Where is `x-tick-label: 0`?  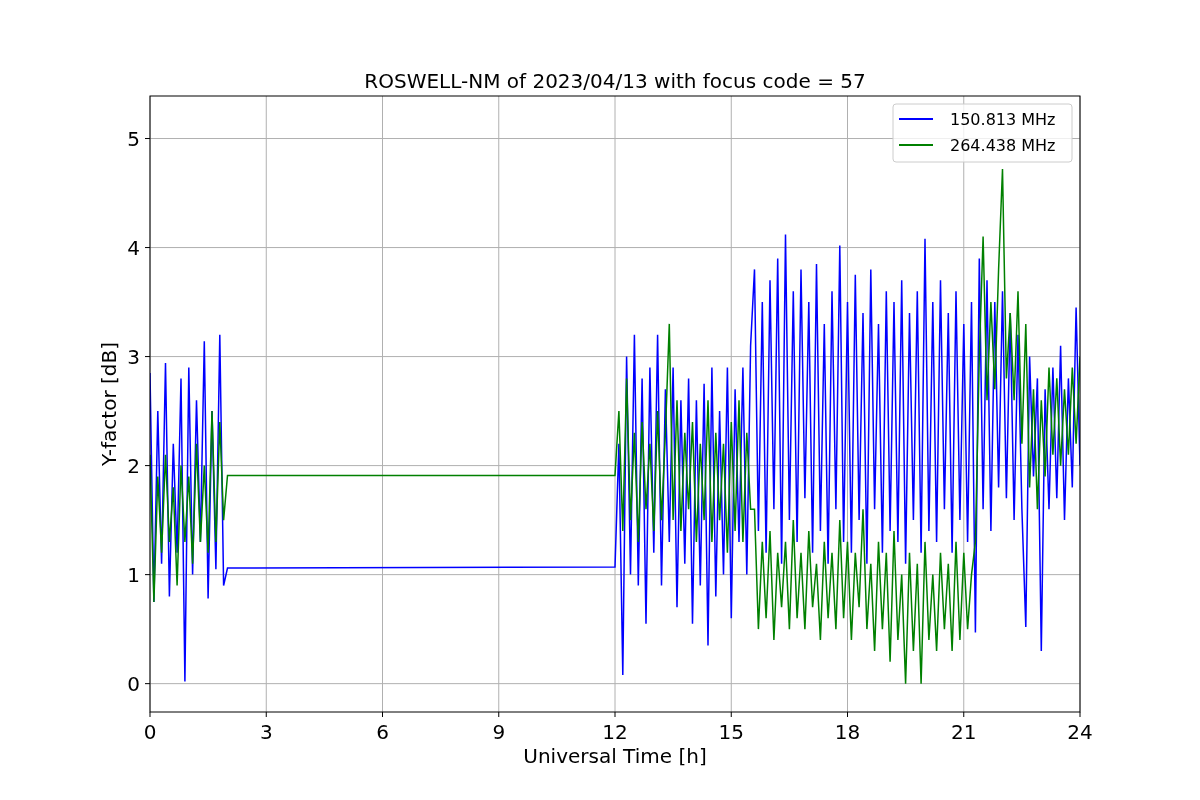
x-tick-label: 0 is located at coordinates (150, 732).